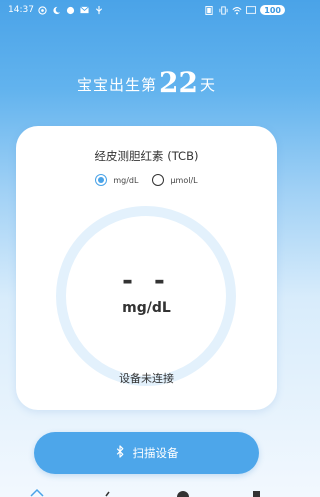 This screenshot has width=320, height=497. I want to click on sim-icon, so click(251, 10).